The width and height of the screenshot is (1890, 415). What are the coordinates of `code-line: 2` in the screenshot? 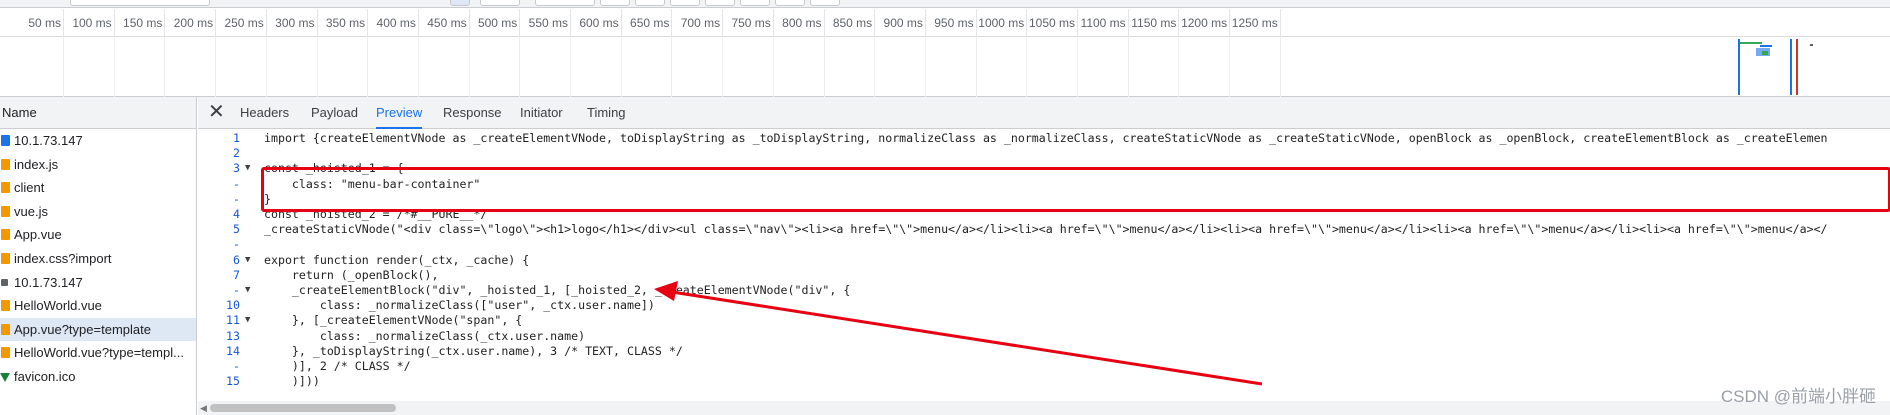 It's located at (1044, 153).